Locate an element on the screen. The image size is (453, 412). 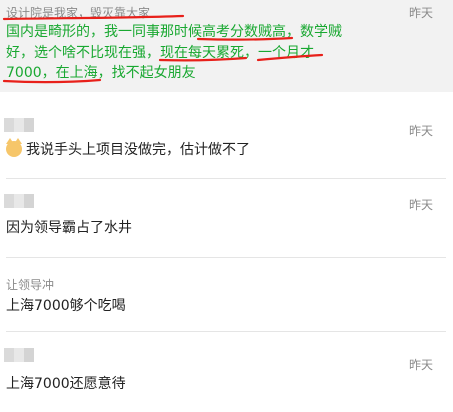
comment-text: 因为领导霸占了水井 is located at coordinates (69, 228).